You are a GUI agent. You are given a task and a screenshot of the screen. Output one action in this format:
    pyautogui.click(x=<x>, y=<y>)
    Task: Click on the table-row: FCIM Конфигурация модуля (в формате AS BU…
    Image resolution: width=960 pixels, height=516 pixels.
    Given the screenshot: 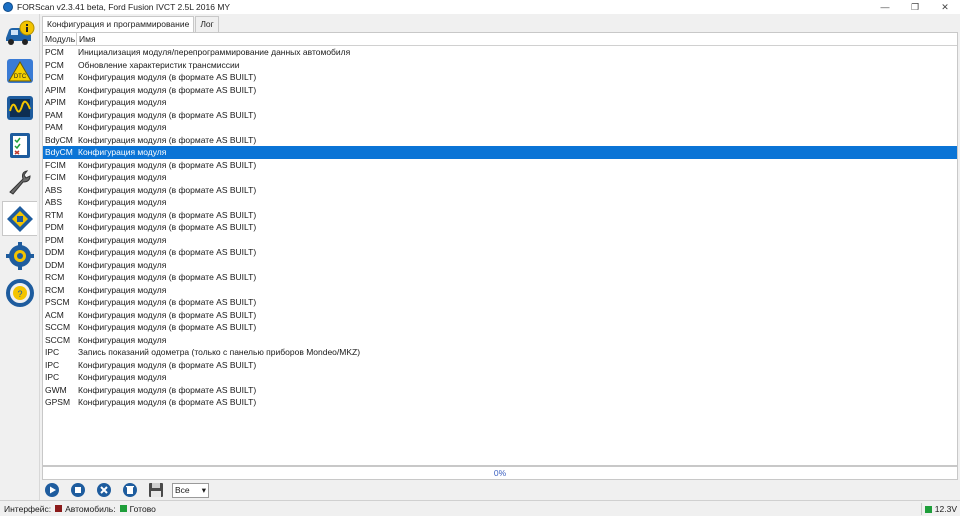 What is the action you would take?
    pyautogui.click(x=500, y=165)
    